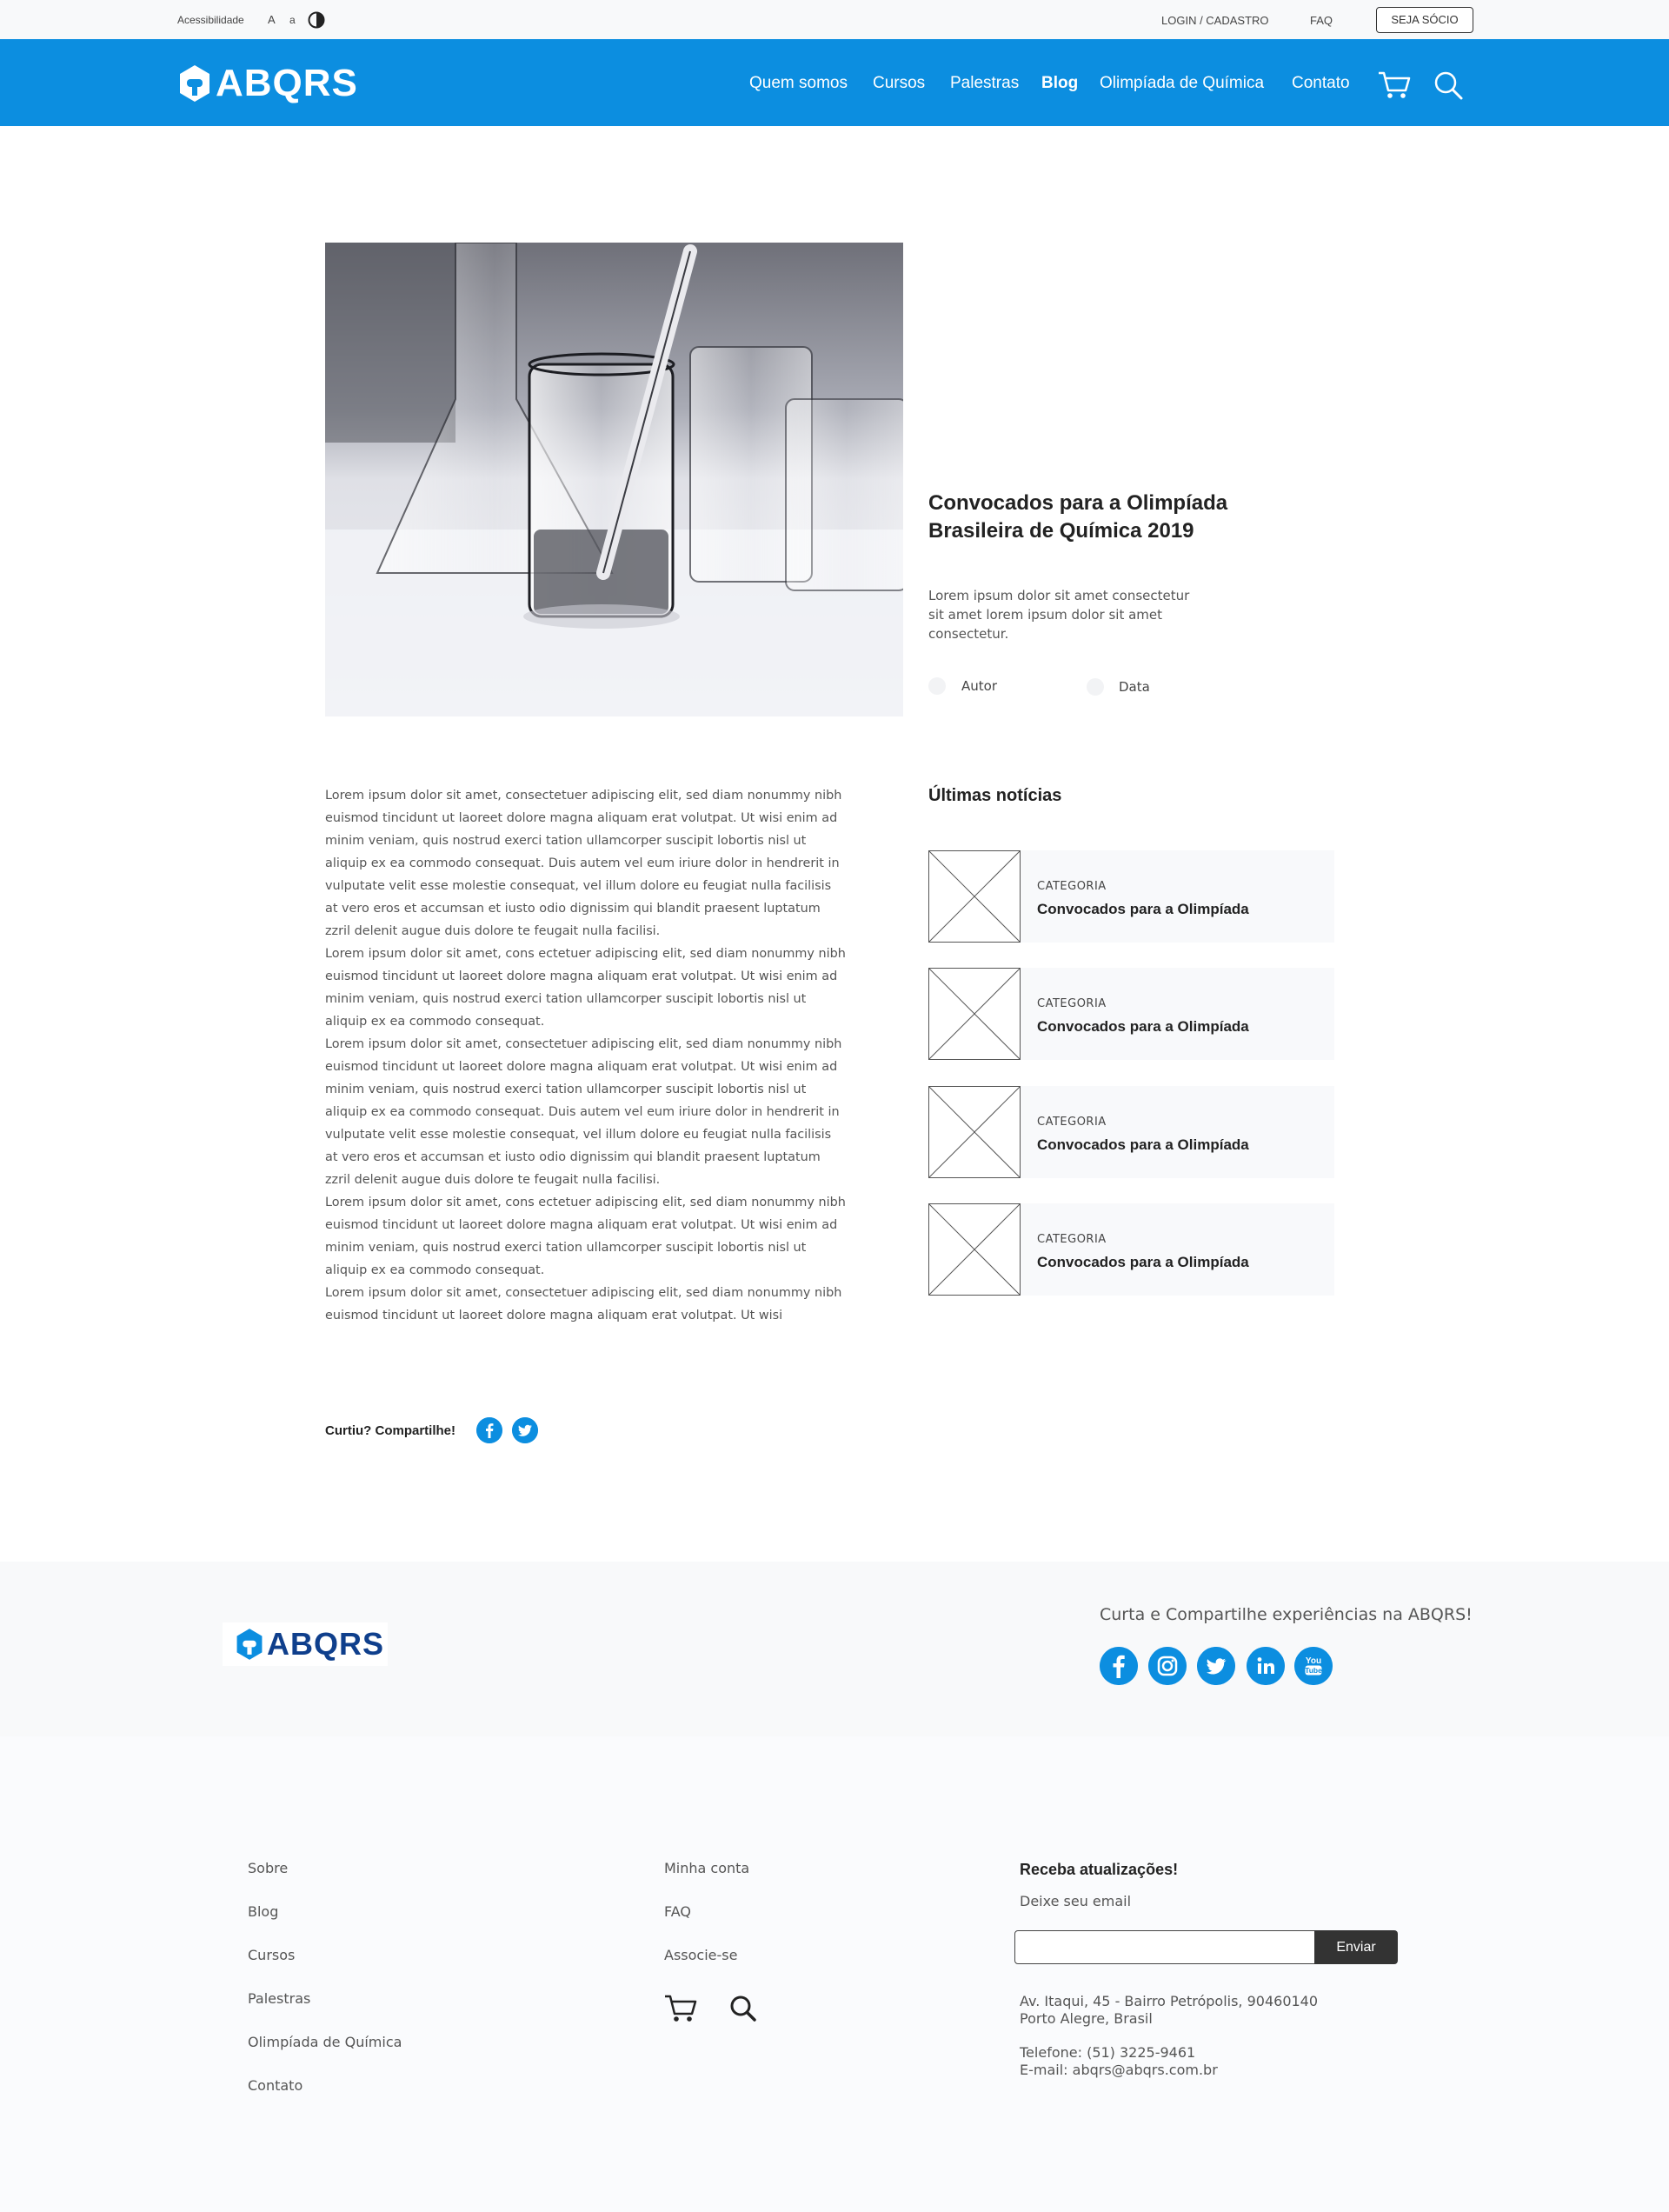 This screenshot has height=2212, width=1669. I want to click on footer-logo-text: ABQRS, so click(326, 1644).